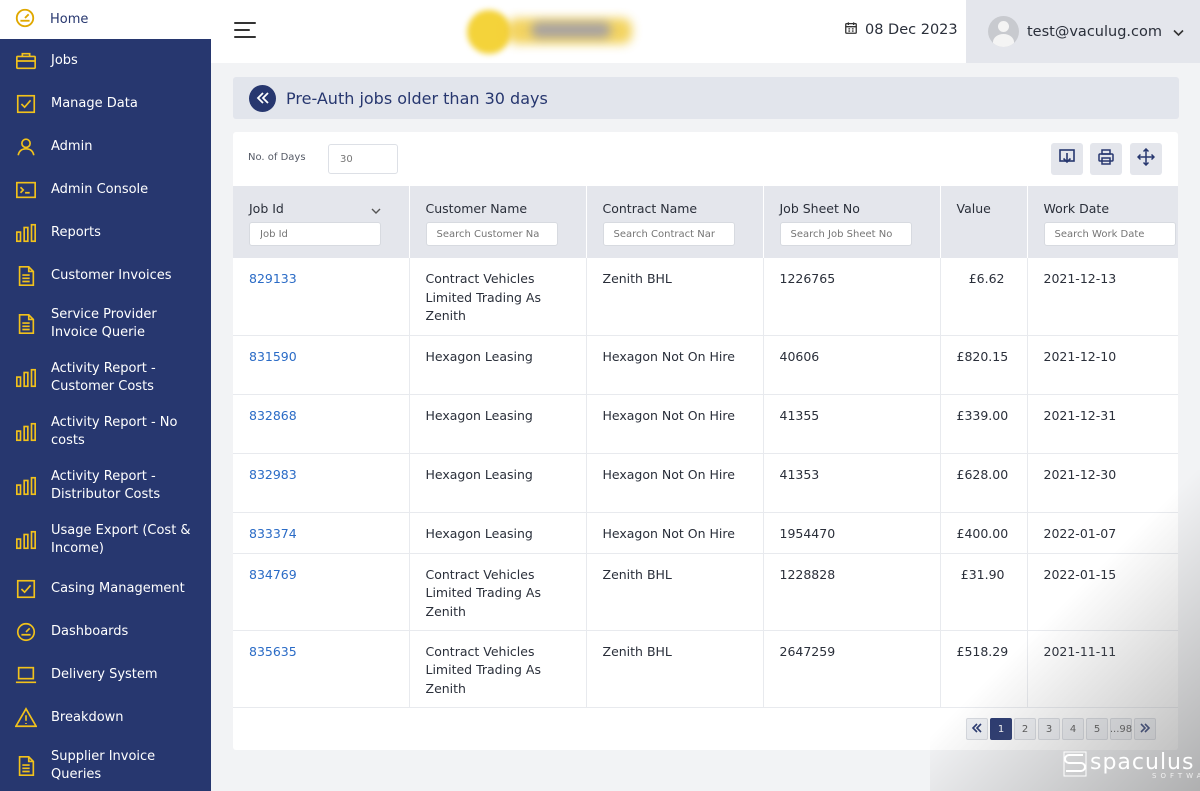 Image resolution: width=1200 pixels, height=791 pixels. What do you see at coordinates (1121, 729) in the screenshot?
I see `page-button-6: ...98` at bounding box center [1121, 729].